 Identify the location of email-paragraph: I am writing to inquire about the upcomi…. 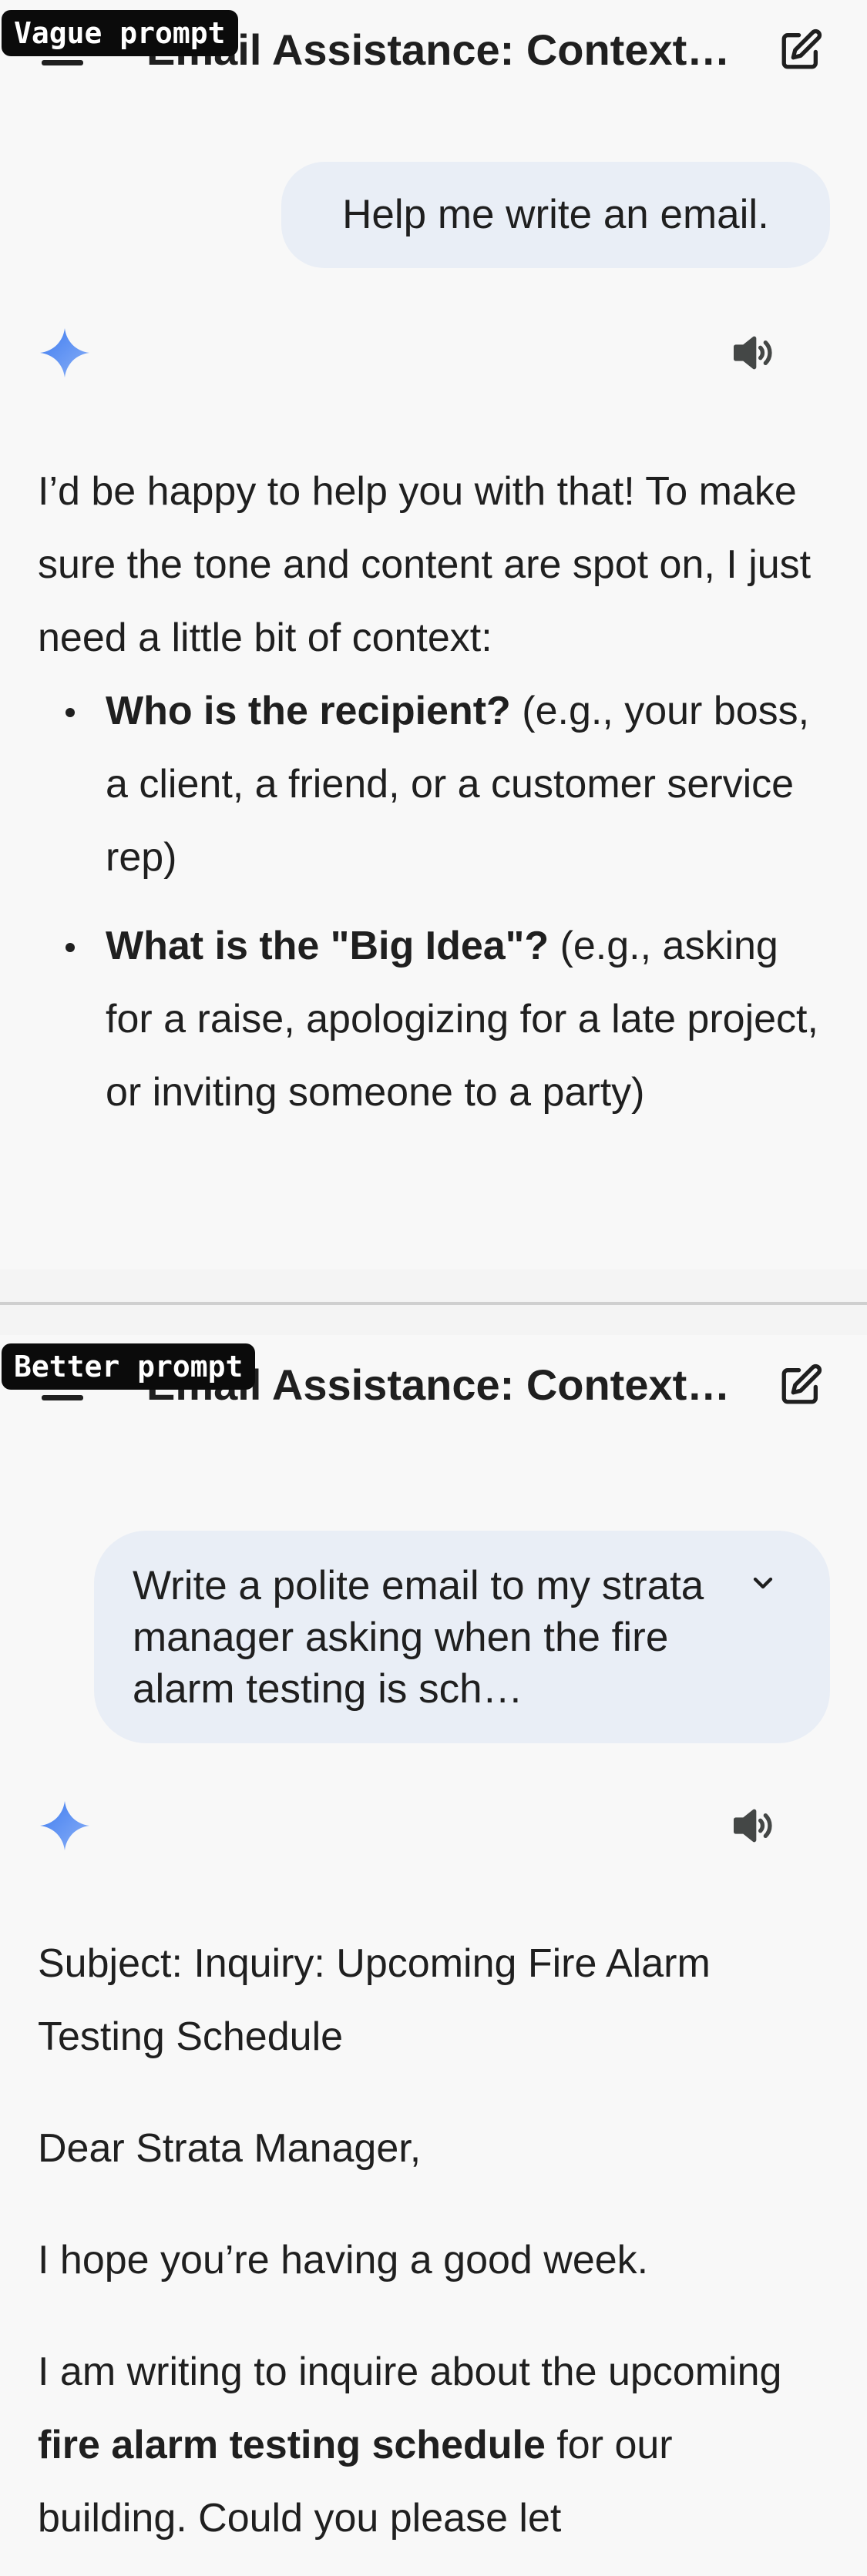
(435, 2445).